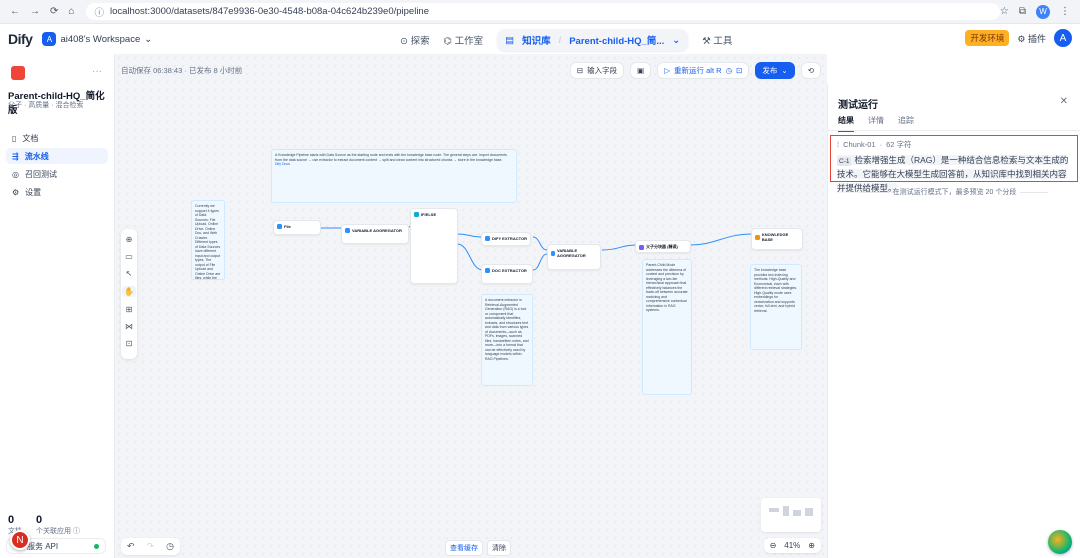 The width and height of the screenshot is (1080, 558). Describe the element at coordinates (1036, 38) in the screenshot. I see `plugins-label: 插件` at that location.